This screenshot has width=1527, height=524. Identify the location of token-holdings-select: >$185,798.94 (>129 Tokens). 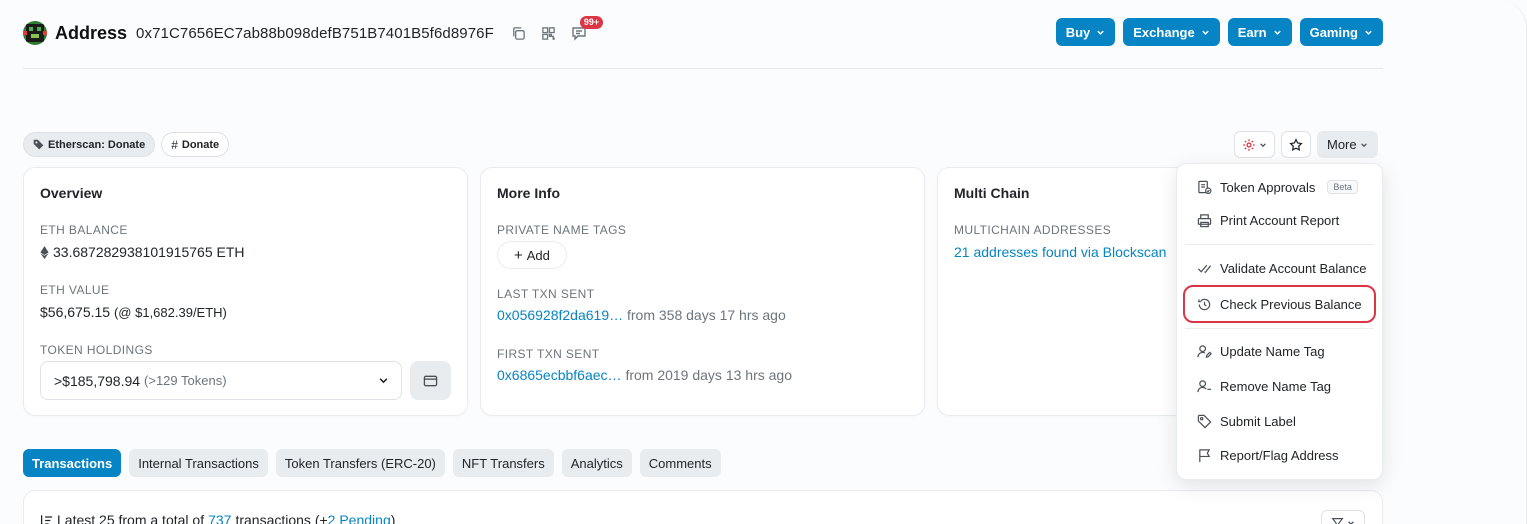
(221, 380).